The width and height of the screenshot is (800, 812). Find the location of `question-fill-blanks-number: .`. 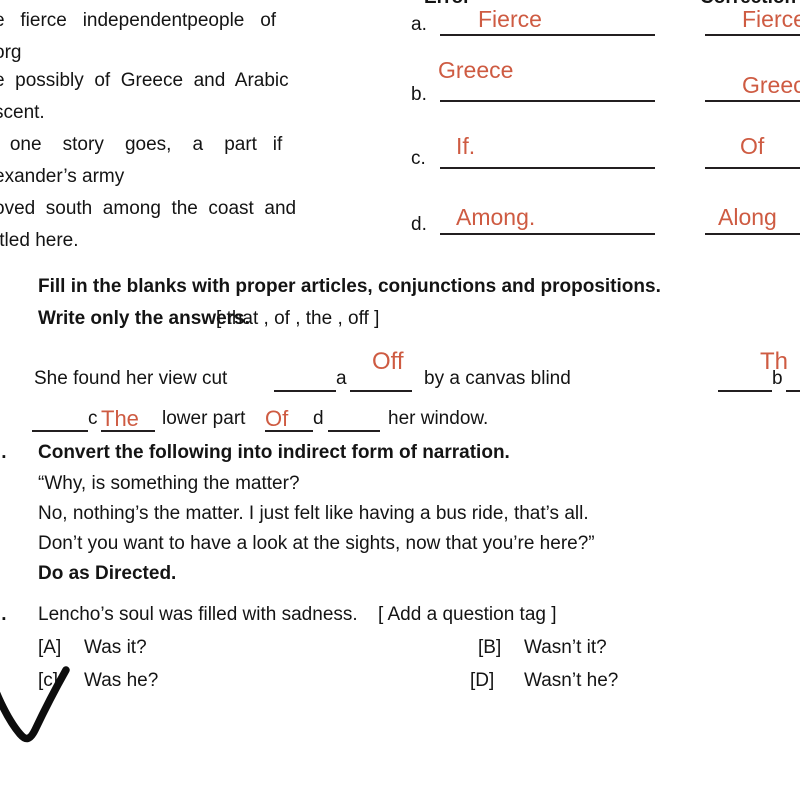

question-fill-blanks-number: . is located at coordinates (0, 287).